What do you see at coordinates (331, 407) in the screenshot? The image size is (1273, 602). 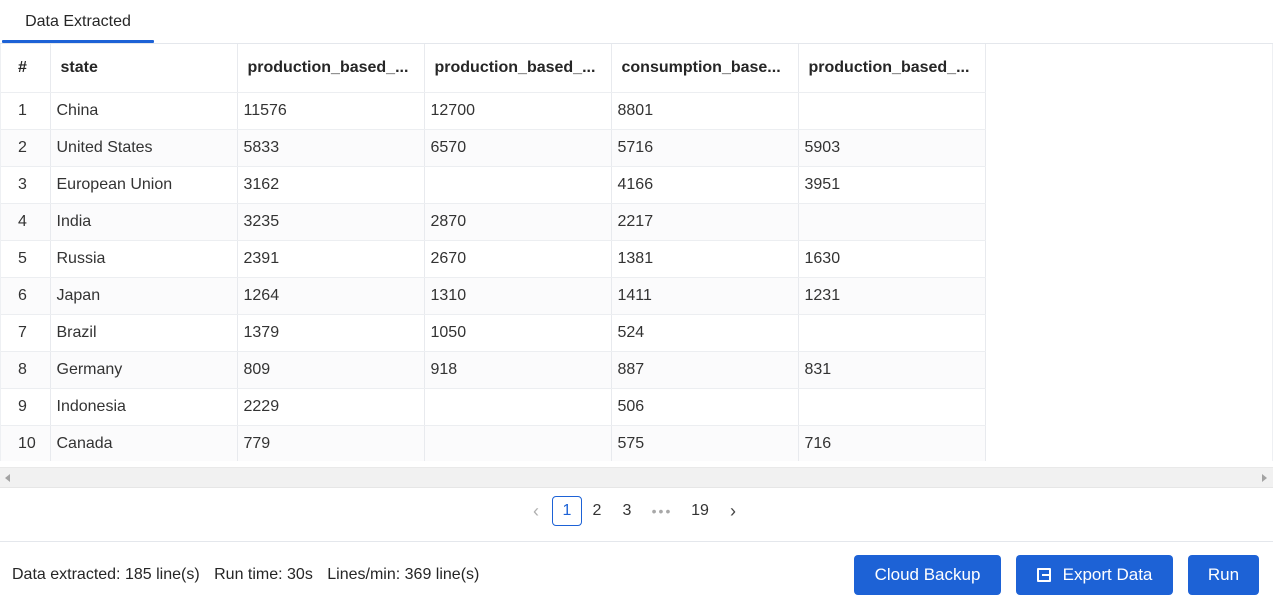 I see `value-cell: 2229` at bounding box center [331, 407].